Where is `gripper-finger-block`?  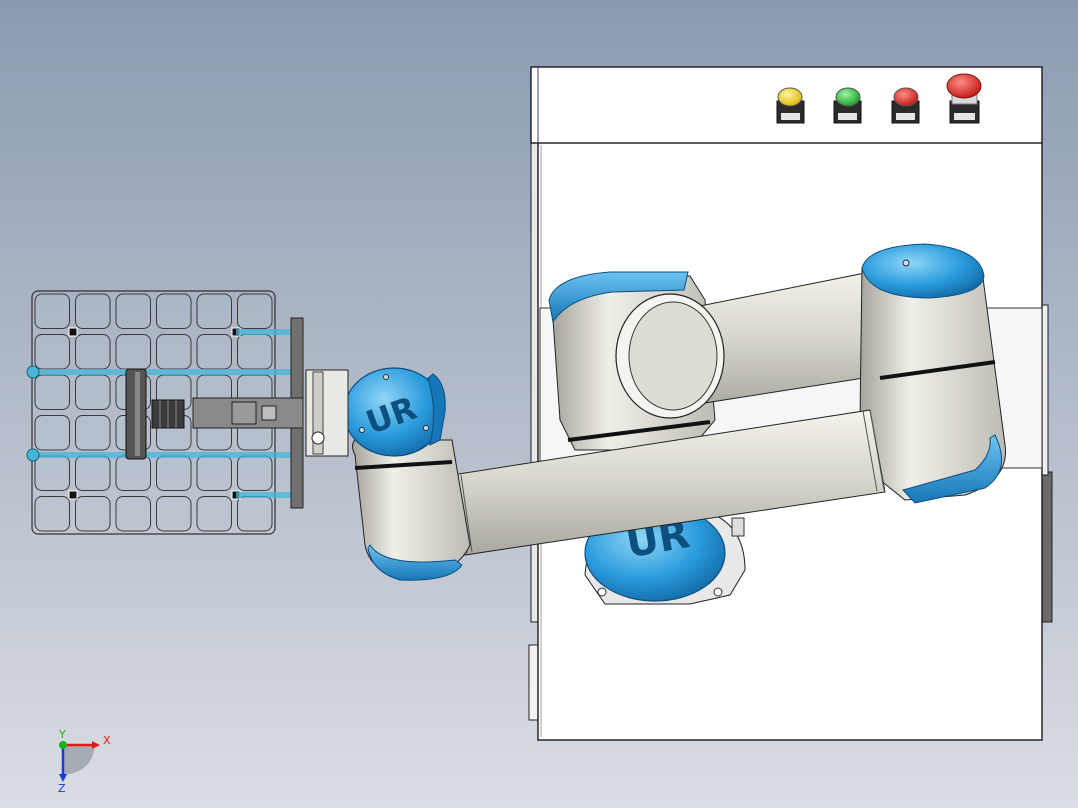 gripper-finger-block is located at coordinates (244, 413).